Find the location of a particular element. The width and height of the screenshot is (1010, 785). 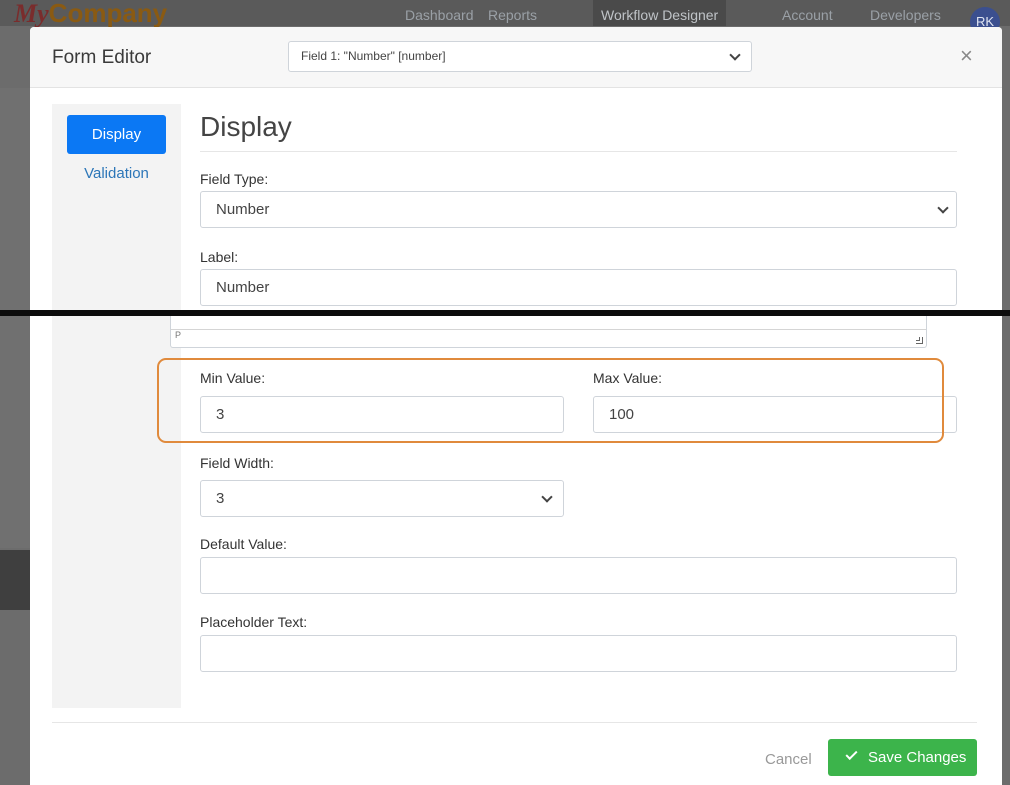

section-divider is located at coordinates (578, 151).